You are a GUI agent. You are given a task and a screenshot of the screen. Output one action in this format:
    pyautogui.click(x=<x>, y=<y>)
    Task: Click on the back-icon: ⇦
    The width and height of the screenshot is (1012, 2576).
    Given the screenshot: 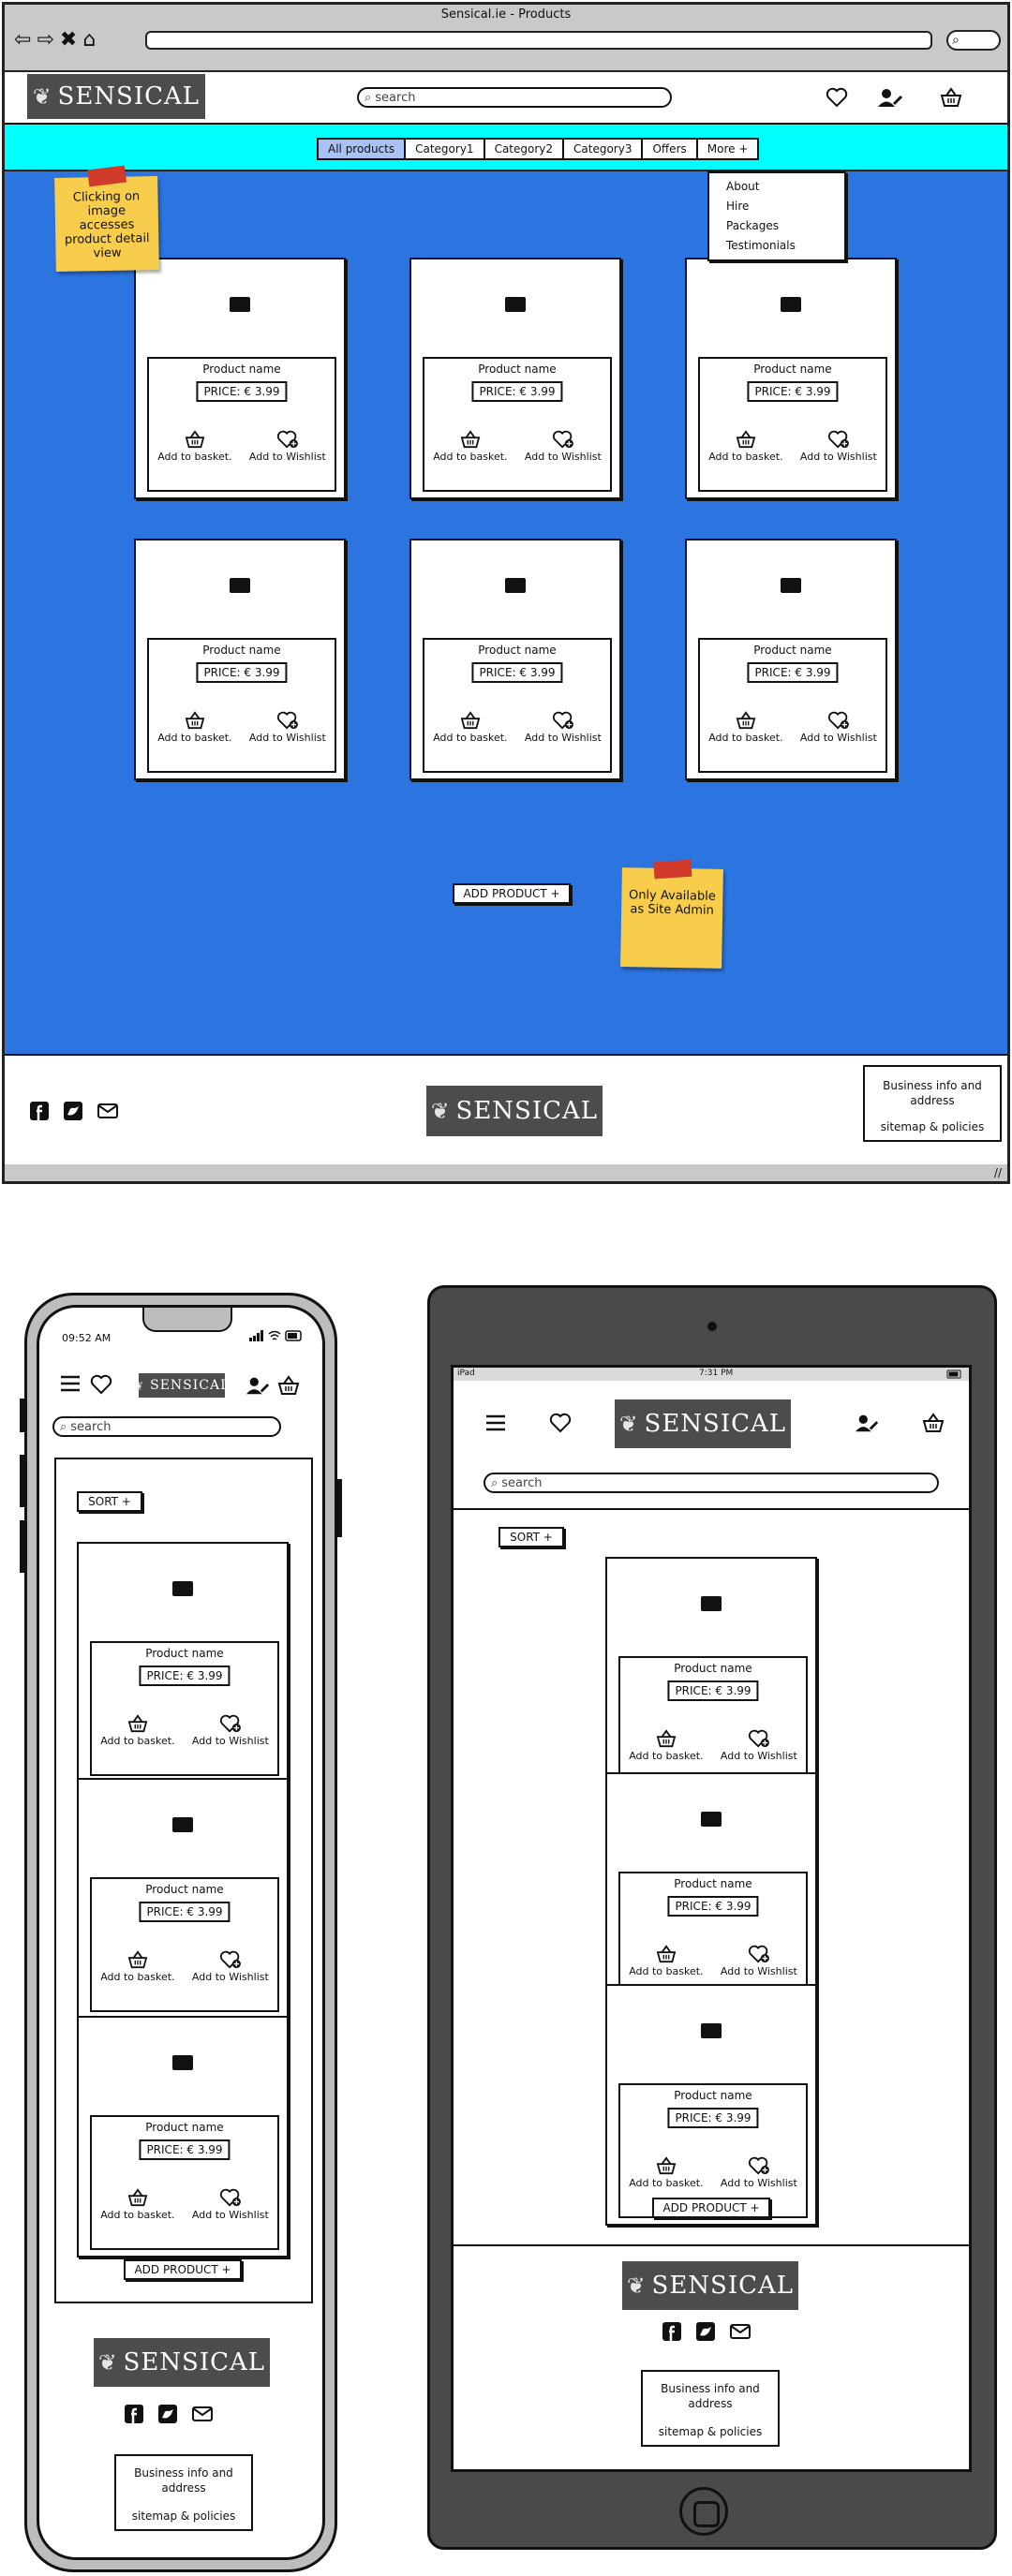 What is the action you would take?
    pyautogui.click(x=22, y=40)
    